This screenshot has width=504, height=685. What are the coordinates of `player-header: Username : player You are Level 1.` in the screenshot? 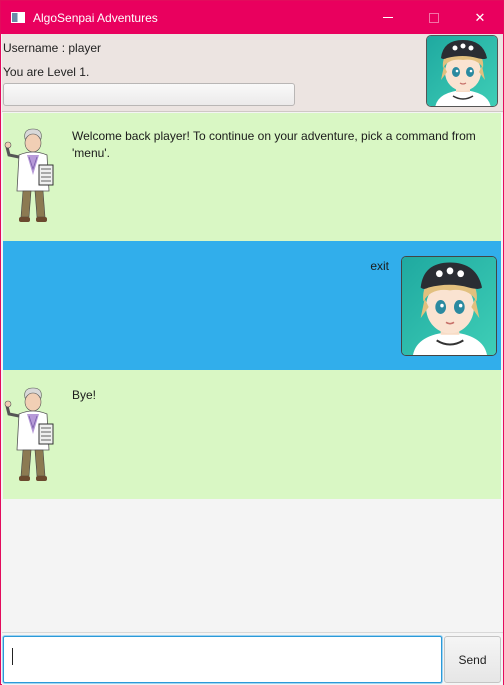 It's located at (252, 73).